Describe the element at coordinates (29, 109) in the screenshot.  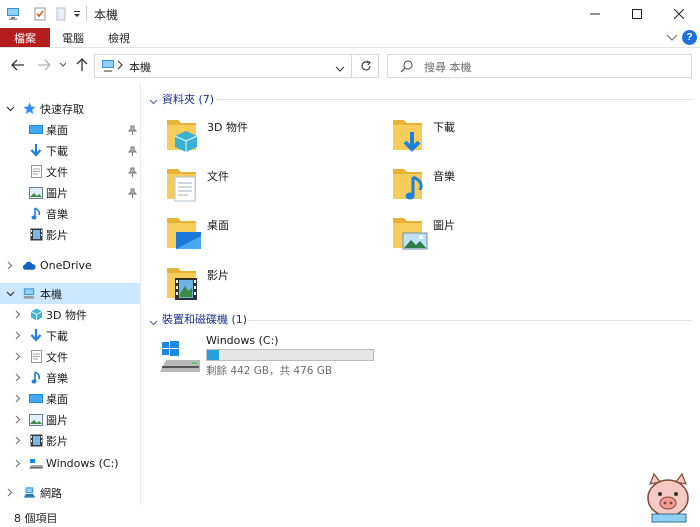
I see `star-icon` at that location.